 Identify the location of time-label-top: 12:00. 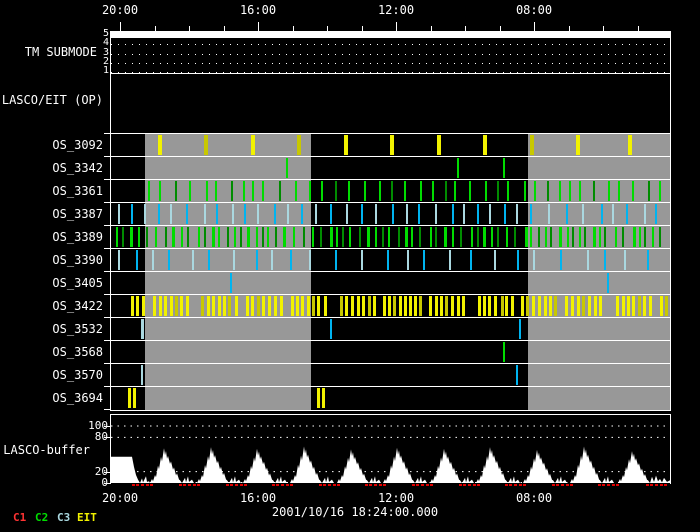
(396, 10).